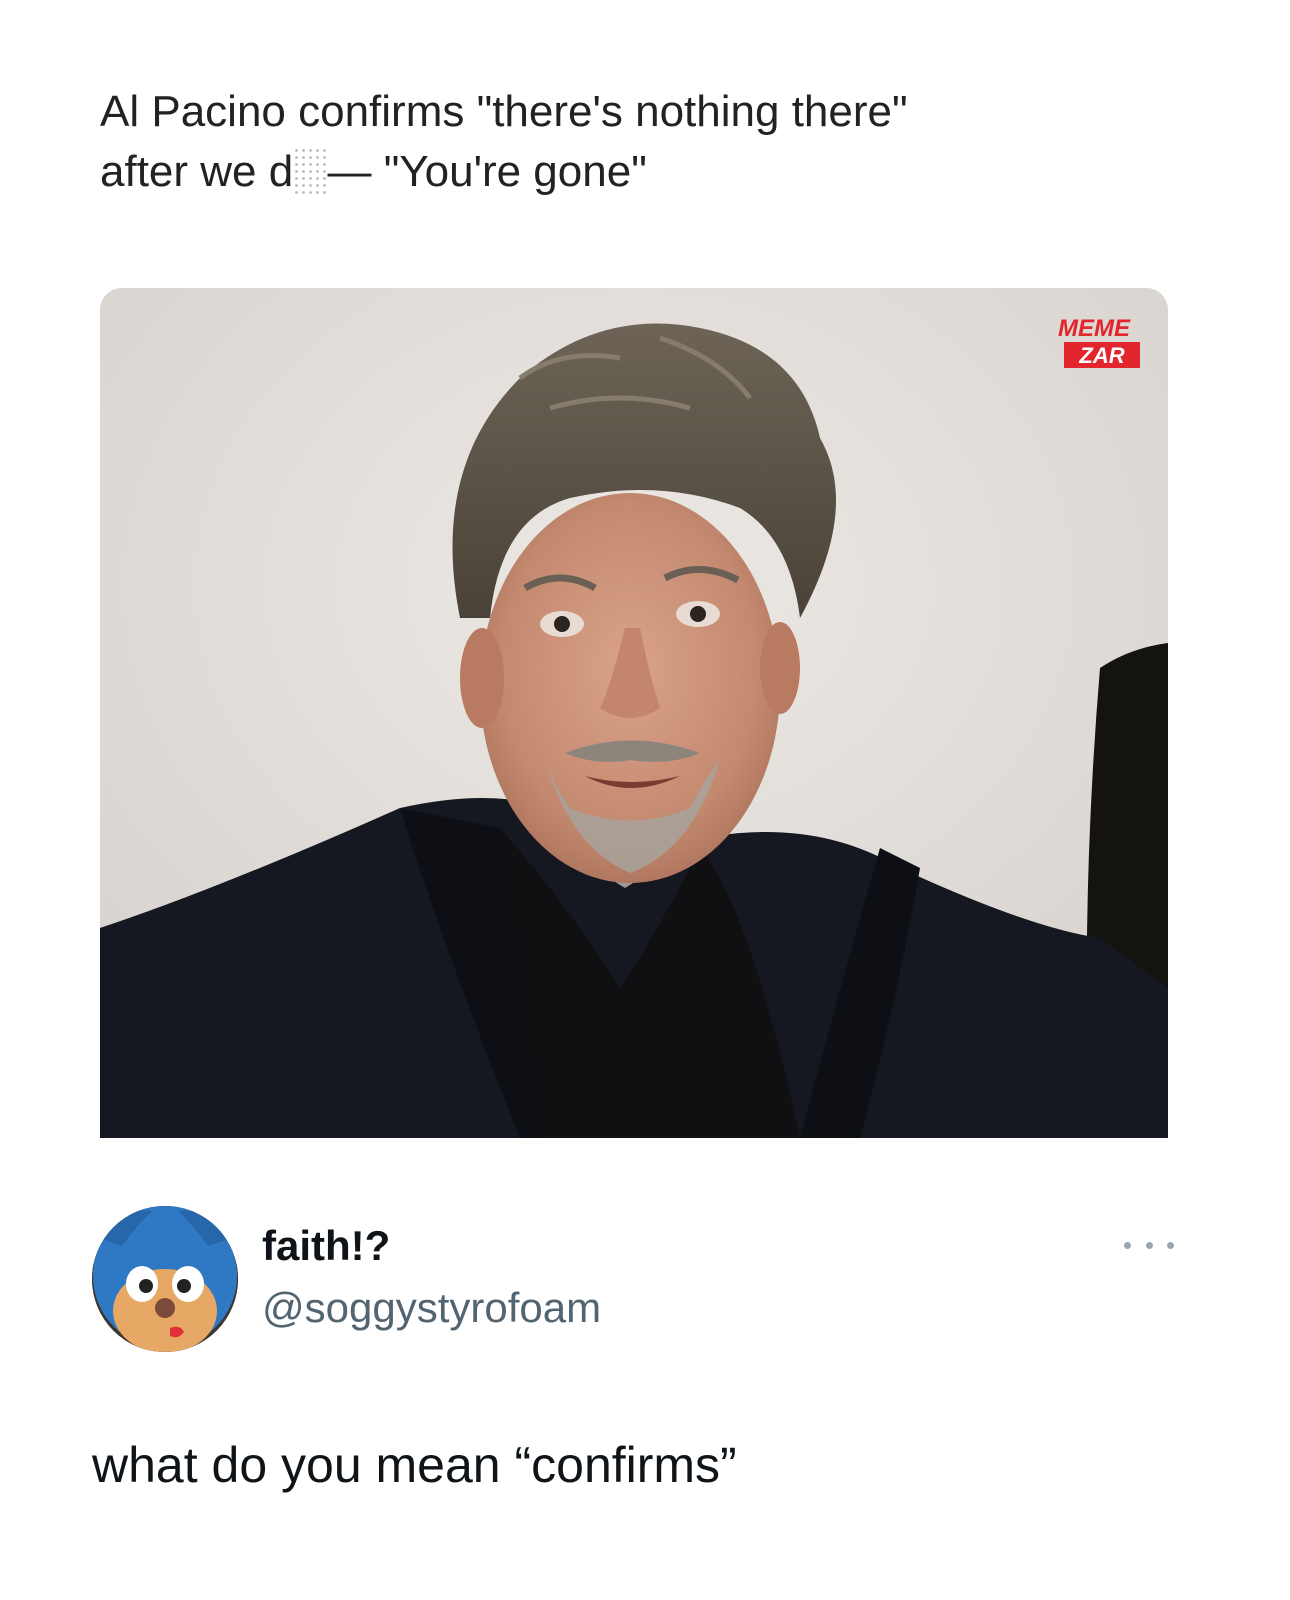 The height and width of the screenshot is (1600, 1290). What do you see at coordinates (414, 1465) in the screenshot?
I see `reply-text: what do you mean “confirms”` at bounding box center [414, 1465].